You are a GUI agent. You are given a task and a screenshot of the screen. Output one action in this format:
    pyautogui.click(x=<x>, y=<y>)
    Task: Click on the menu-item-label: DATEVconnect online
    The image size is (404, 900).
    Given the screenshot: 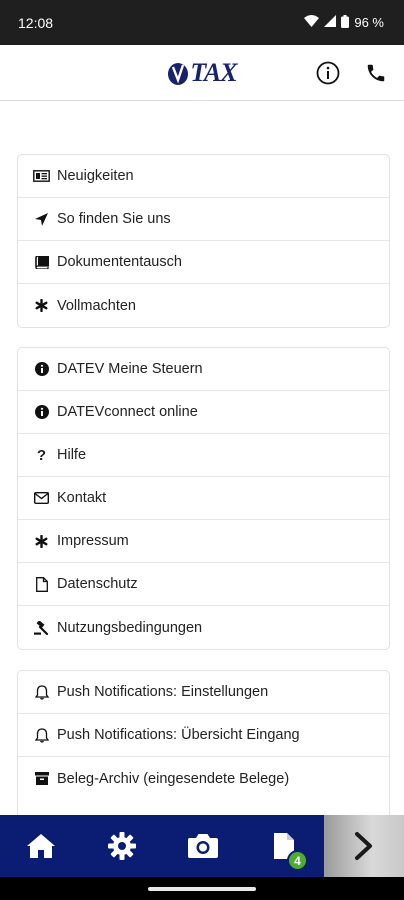 What is the action you would take?
    pyautogui.click(x=127, y=412)
    